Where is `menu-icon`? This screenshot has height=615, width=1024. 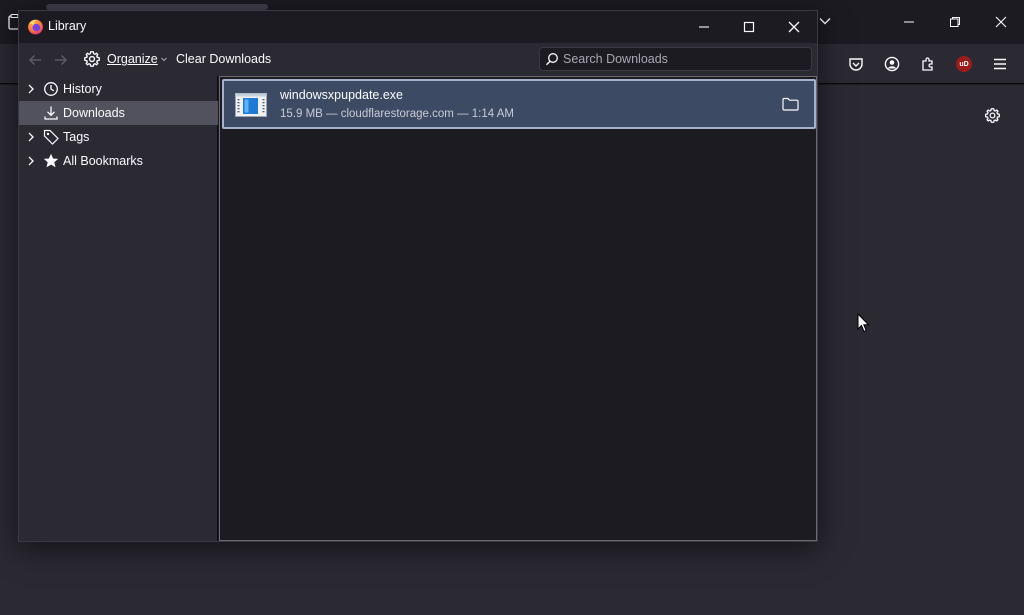 menu-icon is located at coordinates (1000, 64).